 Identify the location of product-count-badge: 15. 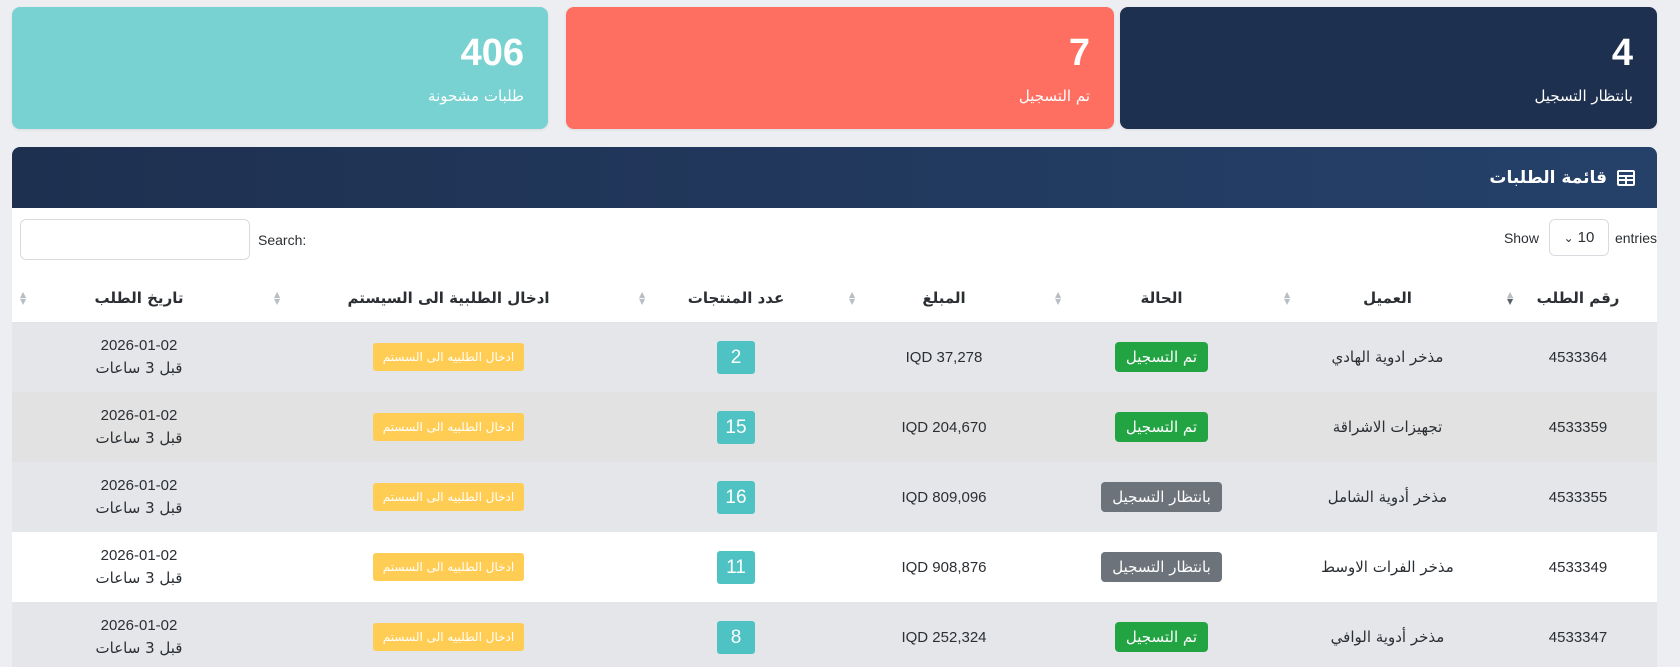
(736, 427).